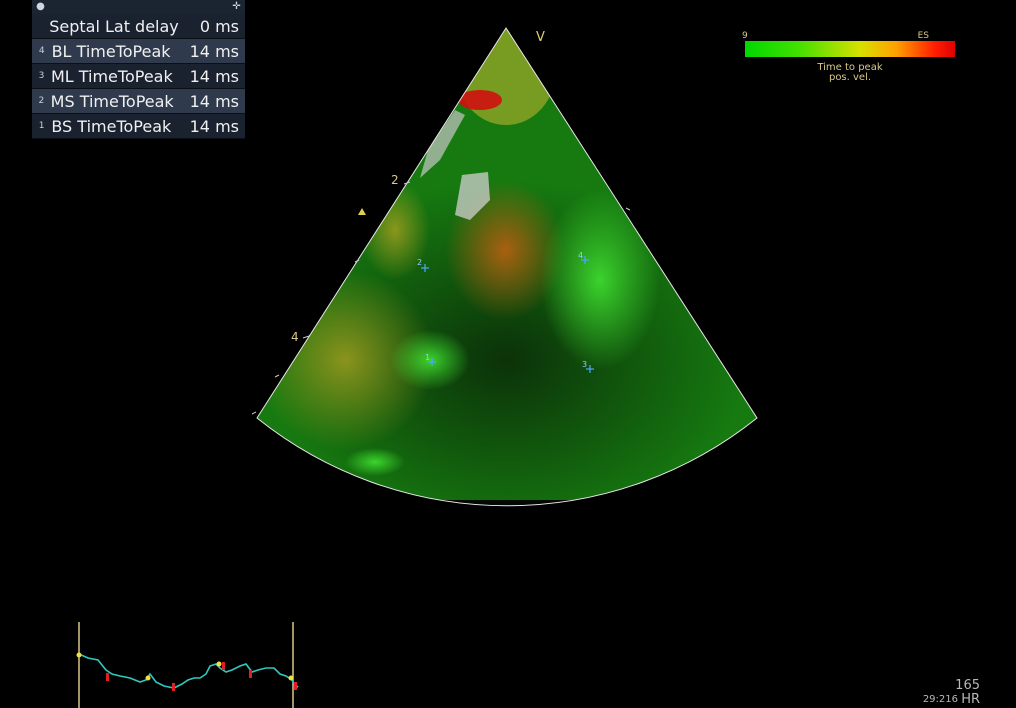 The height and width of the screenshot is (708, 1016). I want to click on time-readout: 29:216, so click(940, 699).